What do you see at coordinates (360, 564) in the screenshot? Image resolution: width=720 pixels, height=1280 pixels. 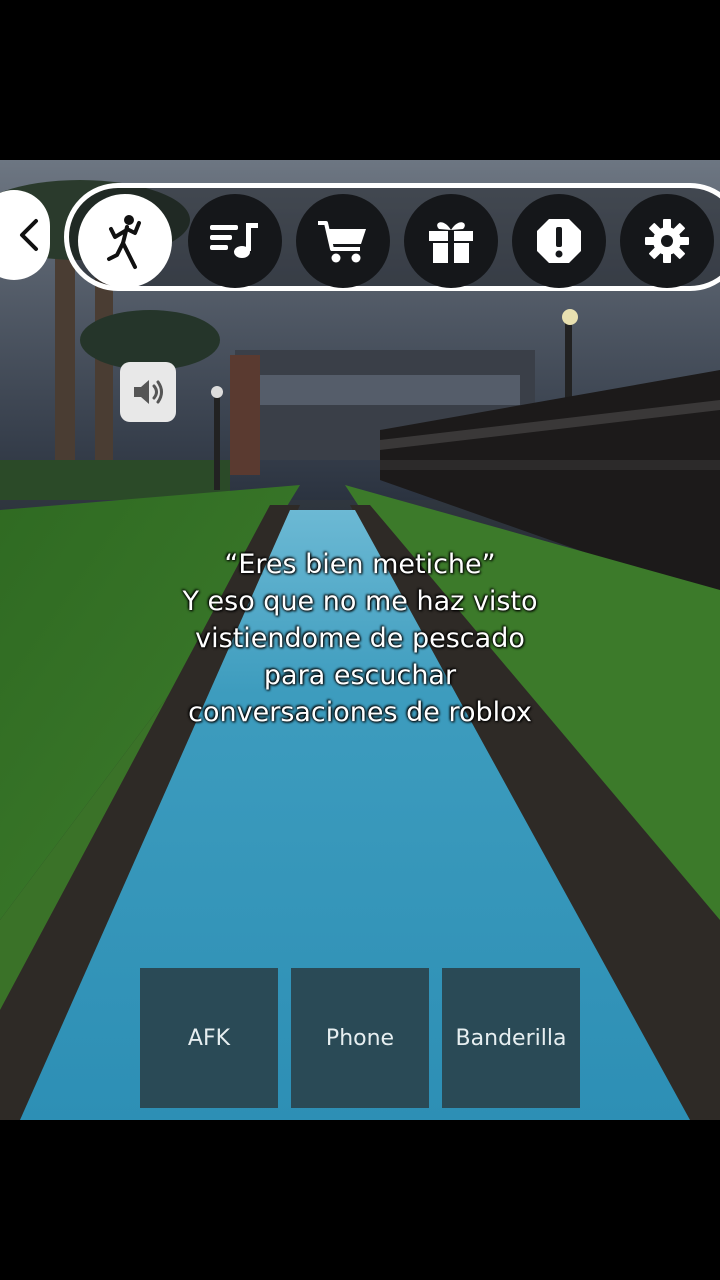 I see `caption-line: “Eres bien metiche”` at bounding box center [360, 564].